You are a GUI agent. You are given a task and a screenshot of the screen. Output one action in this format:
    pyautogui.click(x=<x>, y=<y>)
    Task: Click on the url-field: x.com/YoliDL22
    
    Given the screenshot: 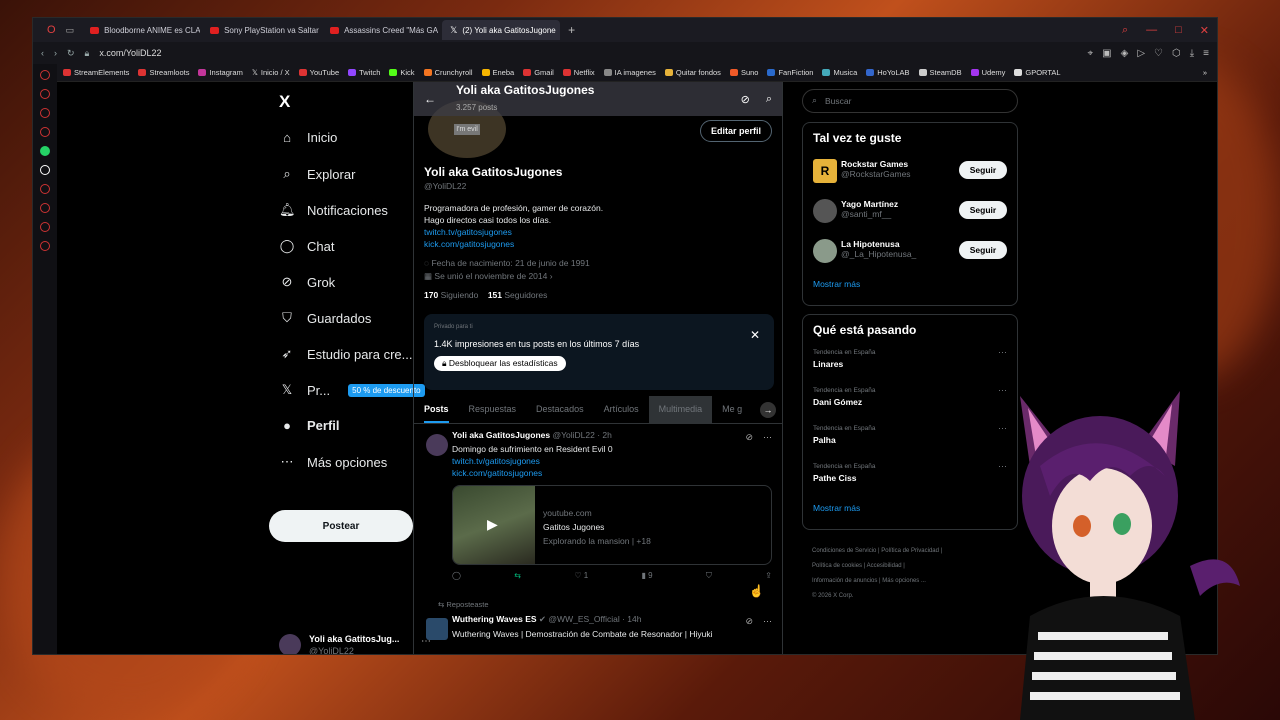 What is the action you would take?
    pyautogui.click(x=130, y=53)
    